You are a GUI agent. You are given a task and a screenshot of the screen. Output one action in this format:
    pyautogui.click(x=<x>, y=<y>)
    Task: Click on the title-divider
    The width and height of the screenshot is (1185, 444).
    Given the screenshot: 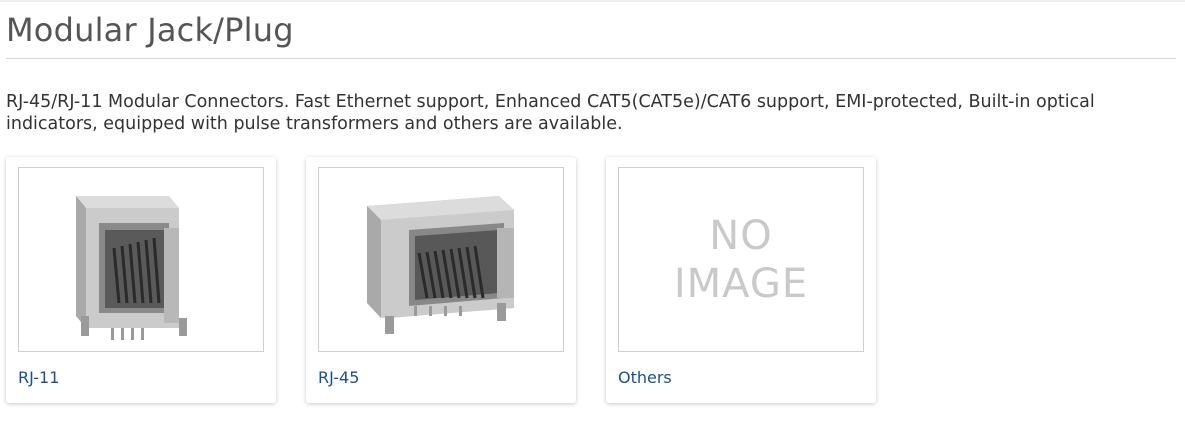 What is the action you would take?
    pyautogui.click(x=591, y=58)
    